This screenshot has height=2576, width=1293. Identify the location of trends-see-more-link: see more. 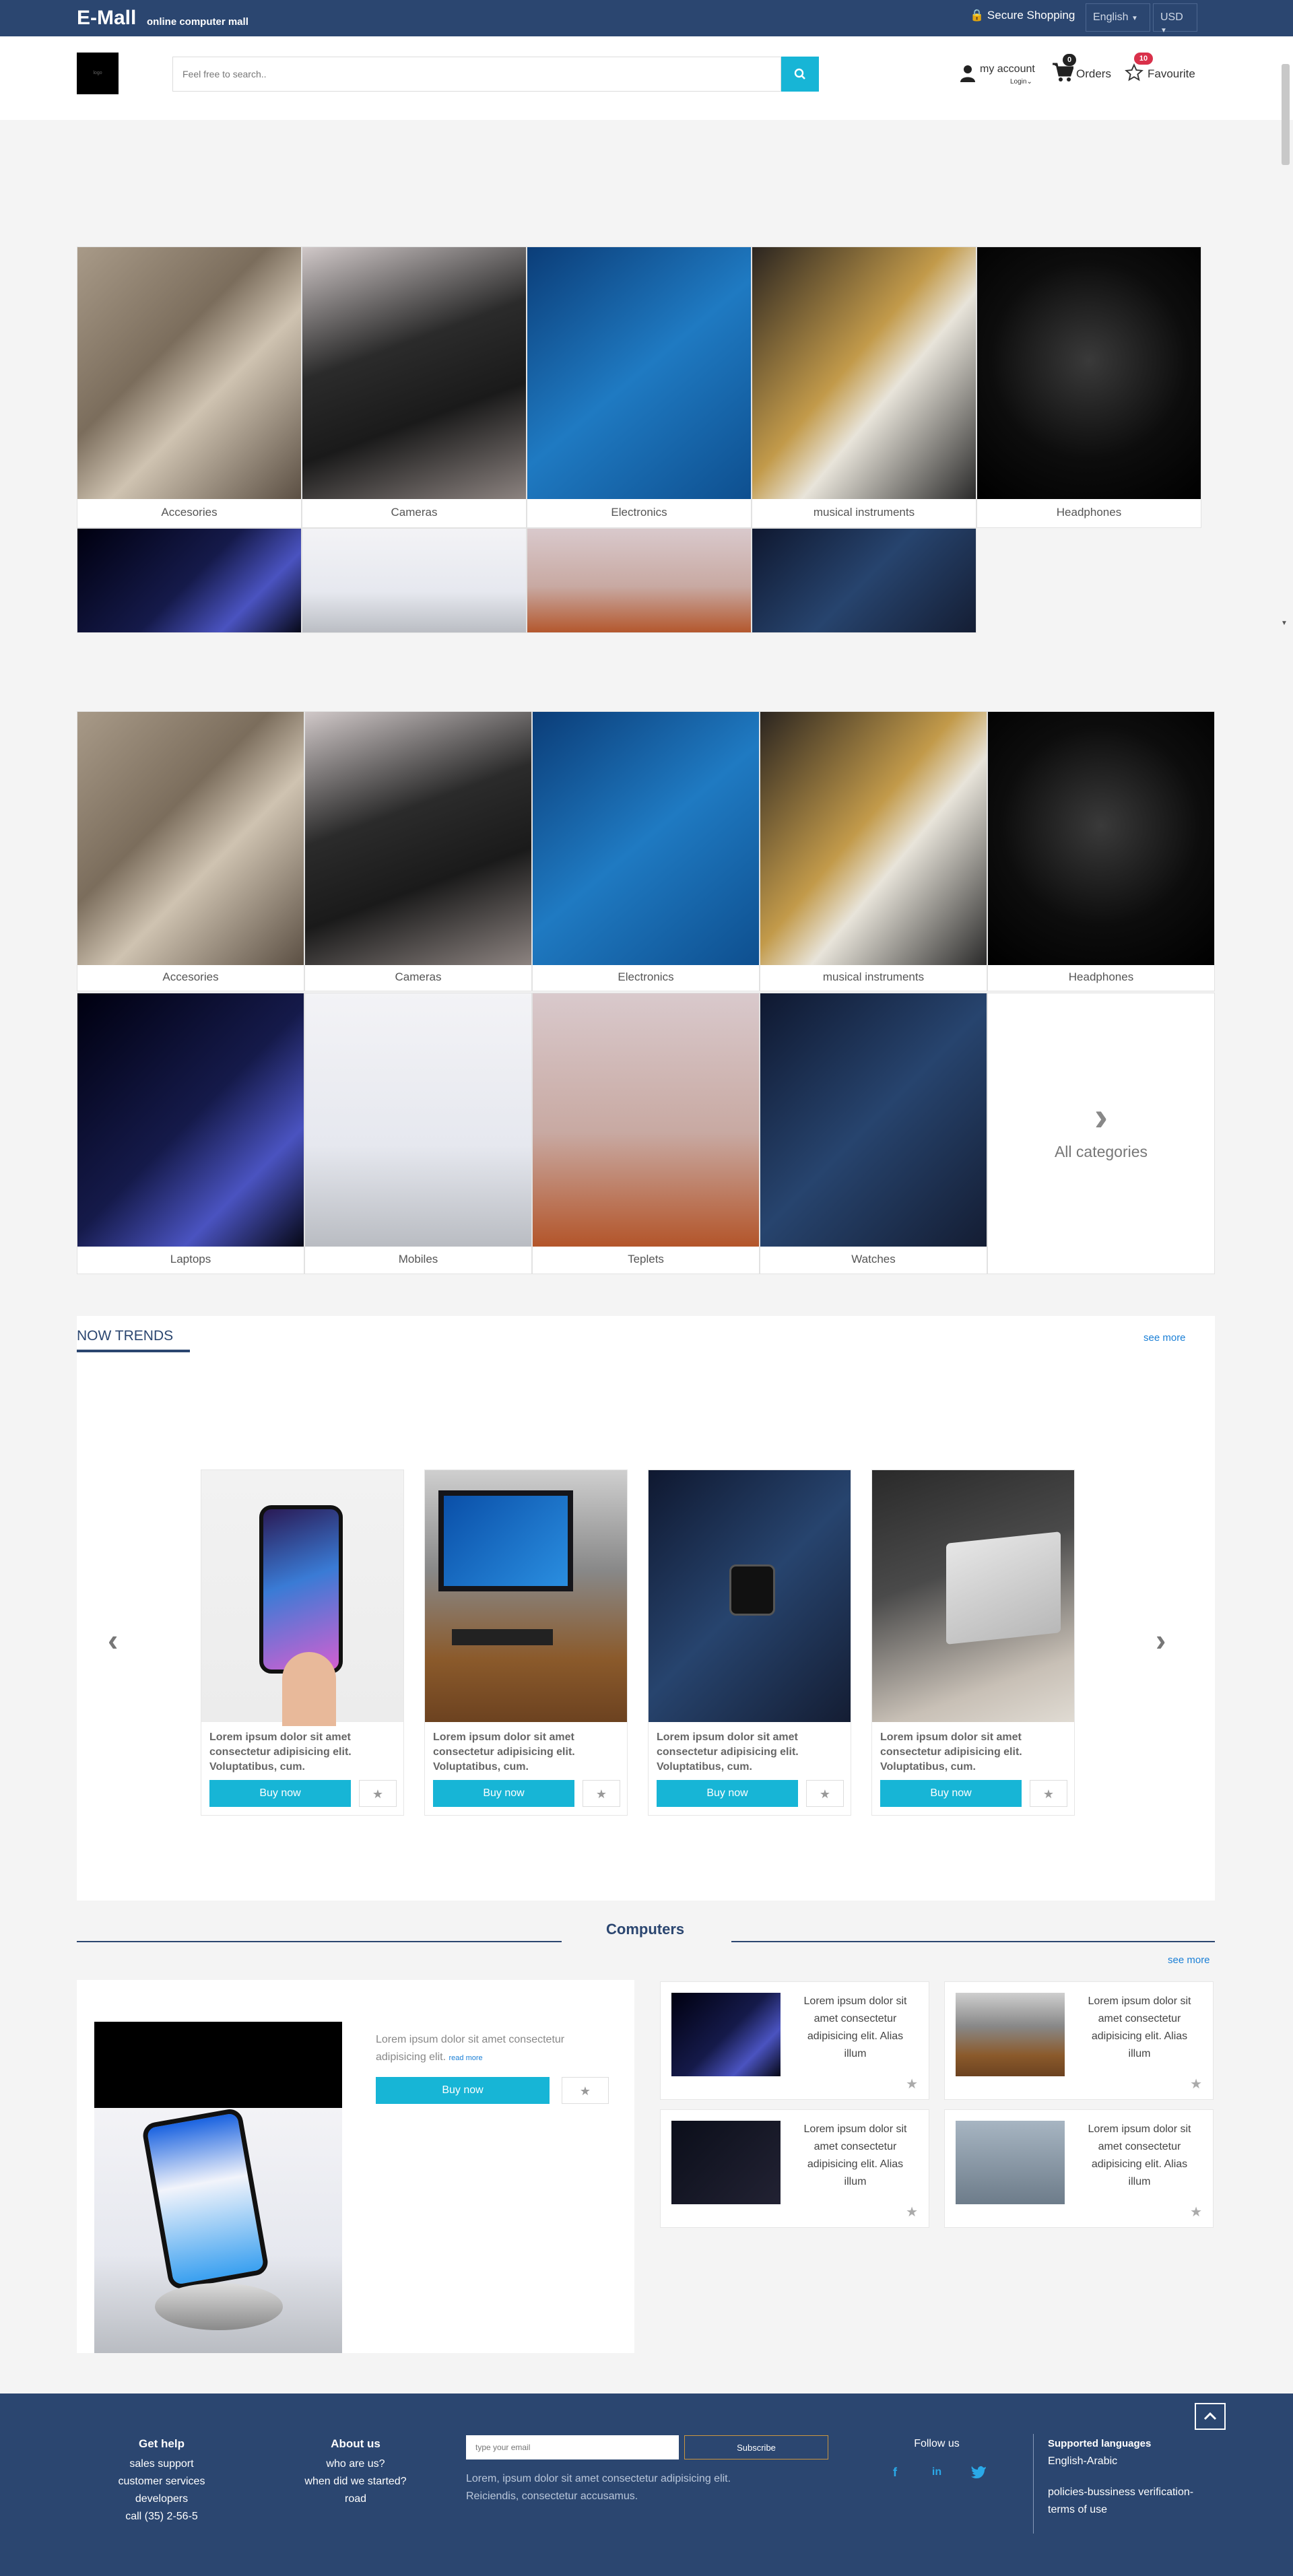
(1164, 1338).